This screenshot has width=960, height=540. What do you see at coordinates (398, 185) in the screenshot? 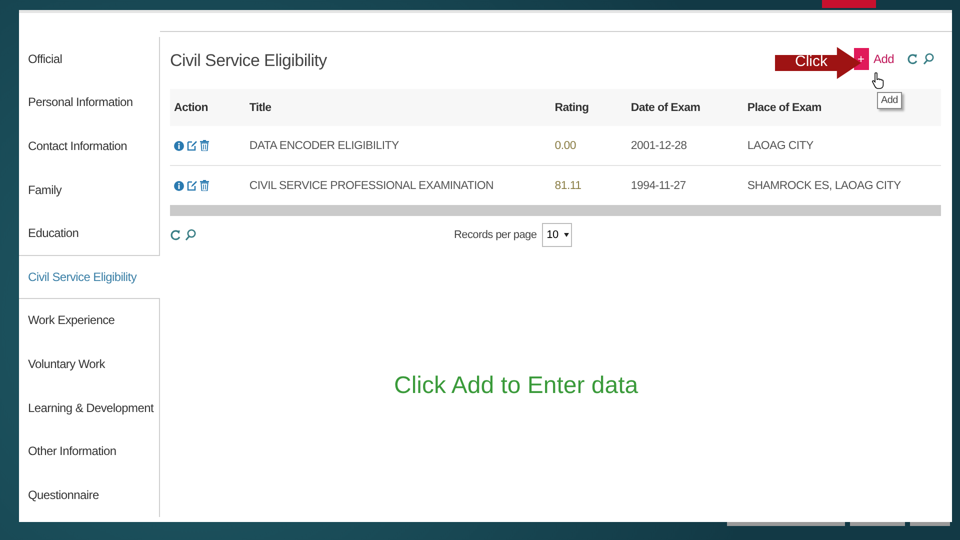
I see `table-cell: CIVIL SERVICE PROFESSIONAL EXAMINATION` at bounding box center [398, 185].